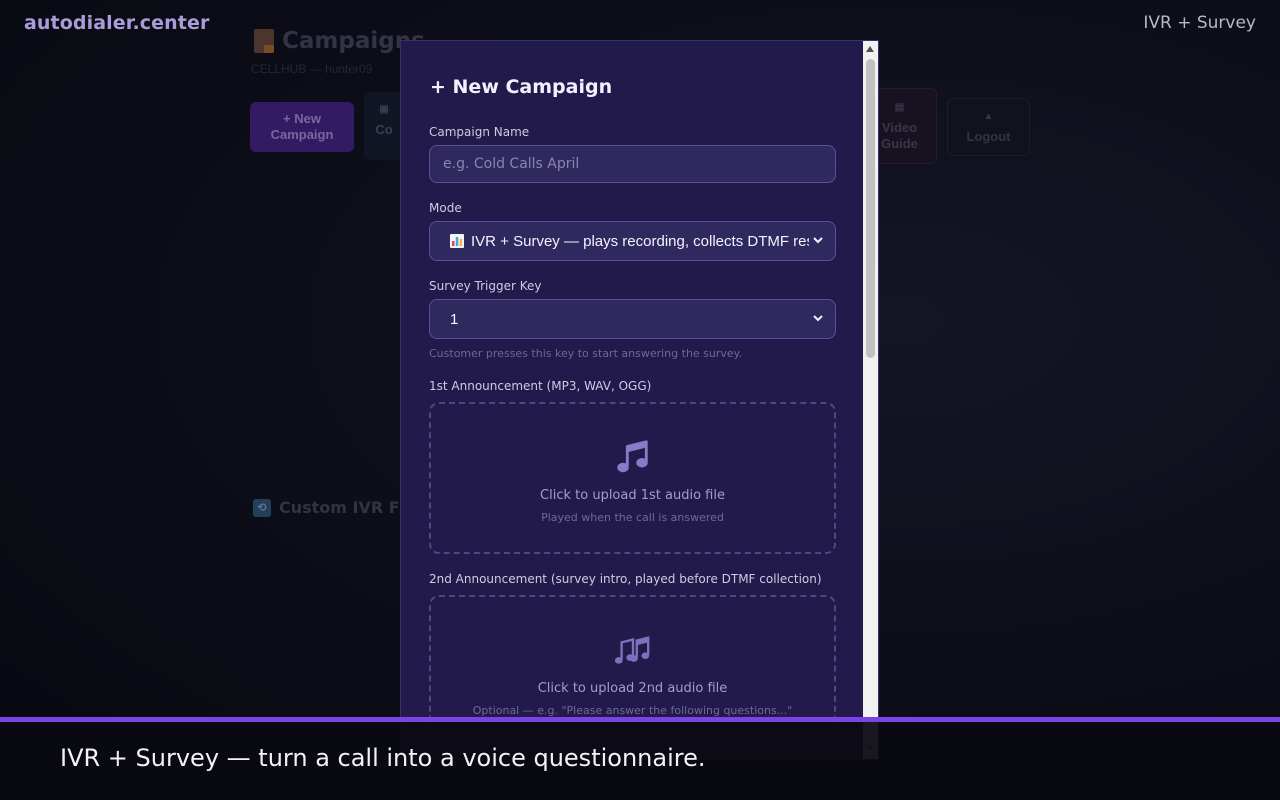  What do you see at coordinates (870, 49) in the screenshot?
I see `scroll-up-arrow-icon` at bounding box center [870, 49].